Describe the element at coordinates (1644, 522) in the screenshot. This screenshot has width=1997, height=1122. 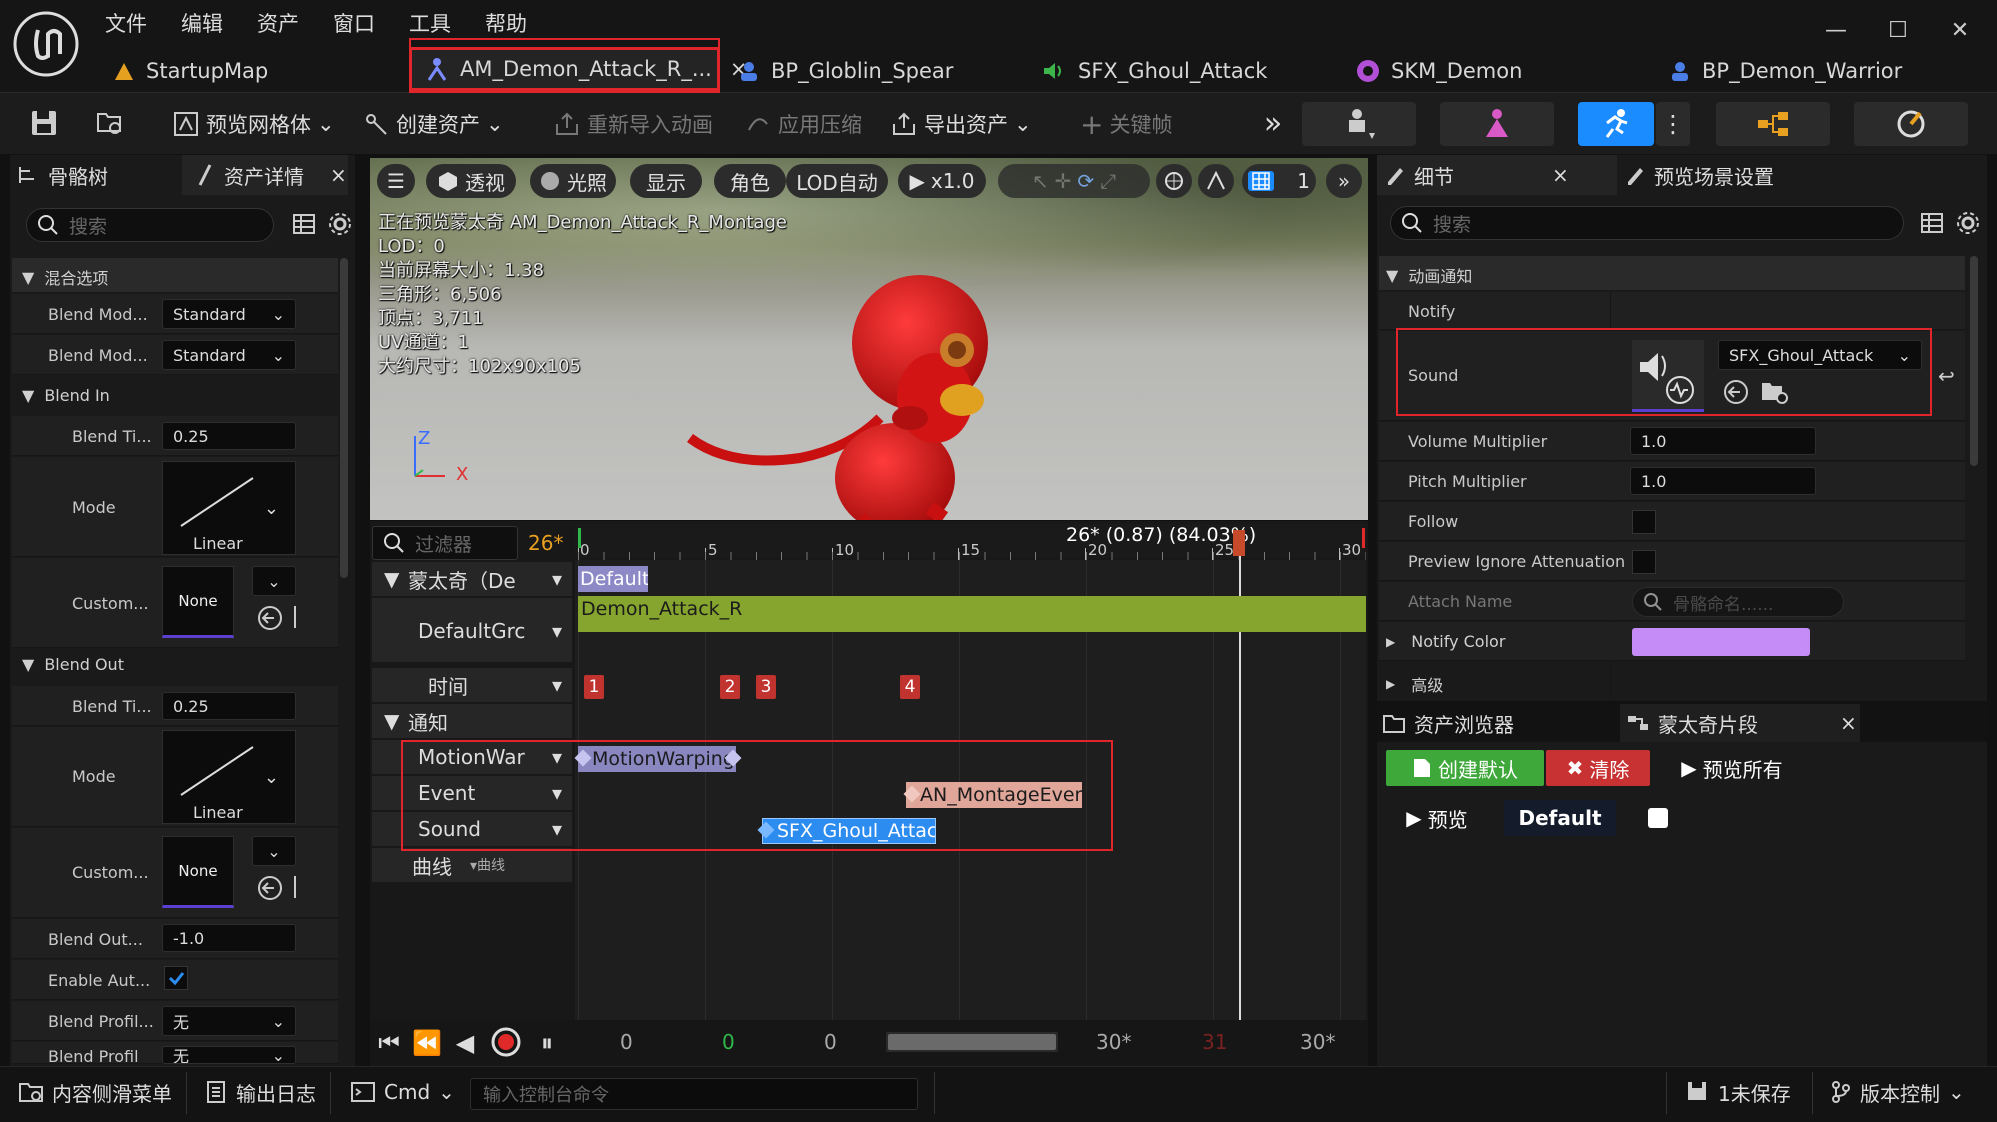
I see `follow-checkbox` at that location.